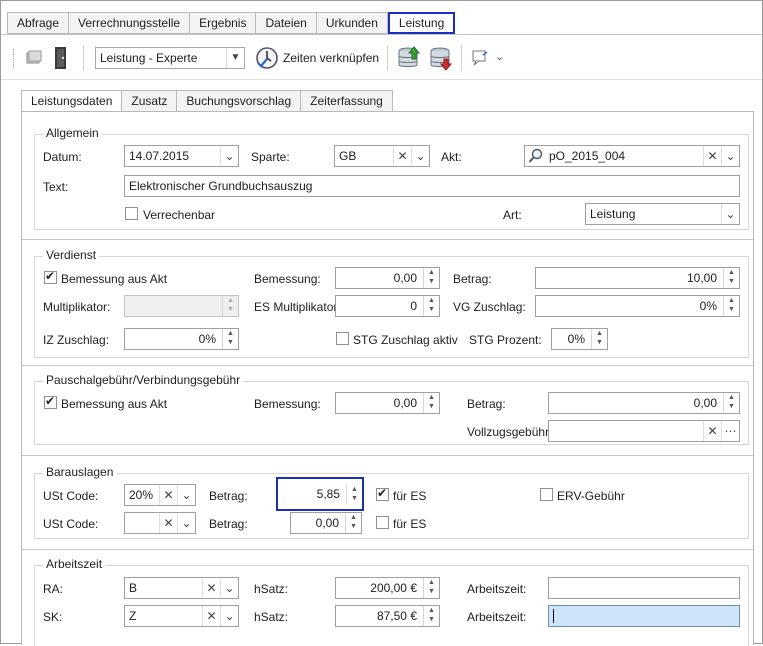 The height and width of the screenshot is (646, 763). I want to click on ellipsis-icon: ⋯, so click(730, 431).